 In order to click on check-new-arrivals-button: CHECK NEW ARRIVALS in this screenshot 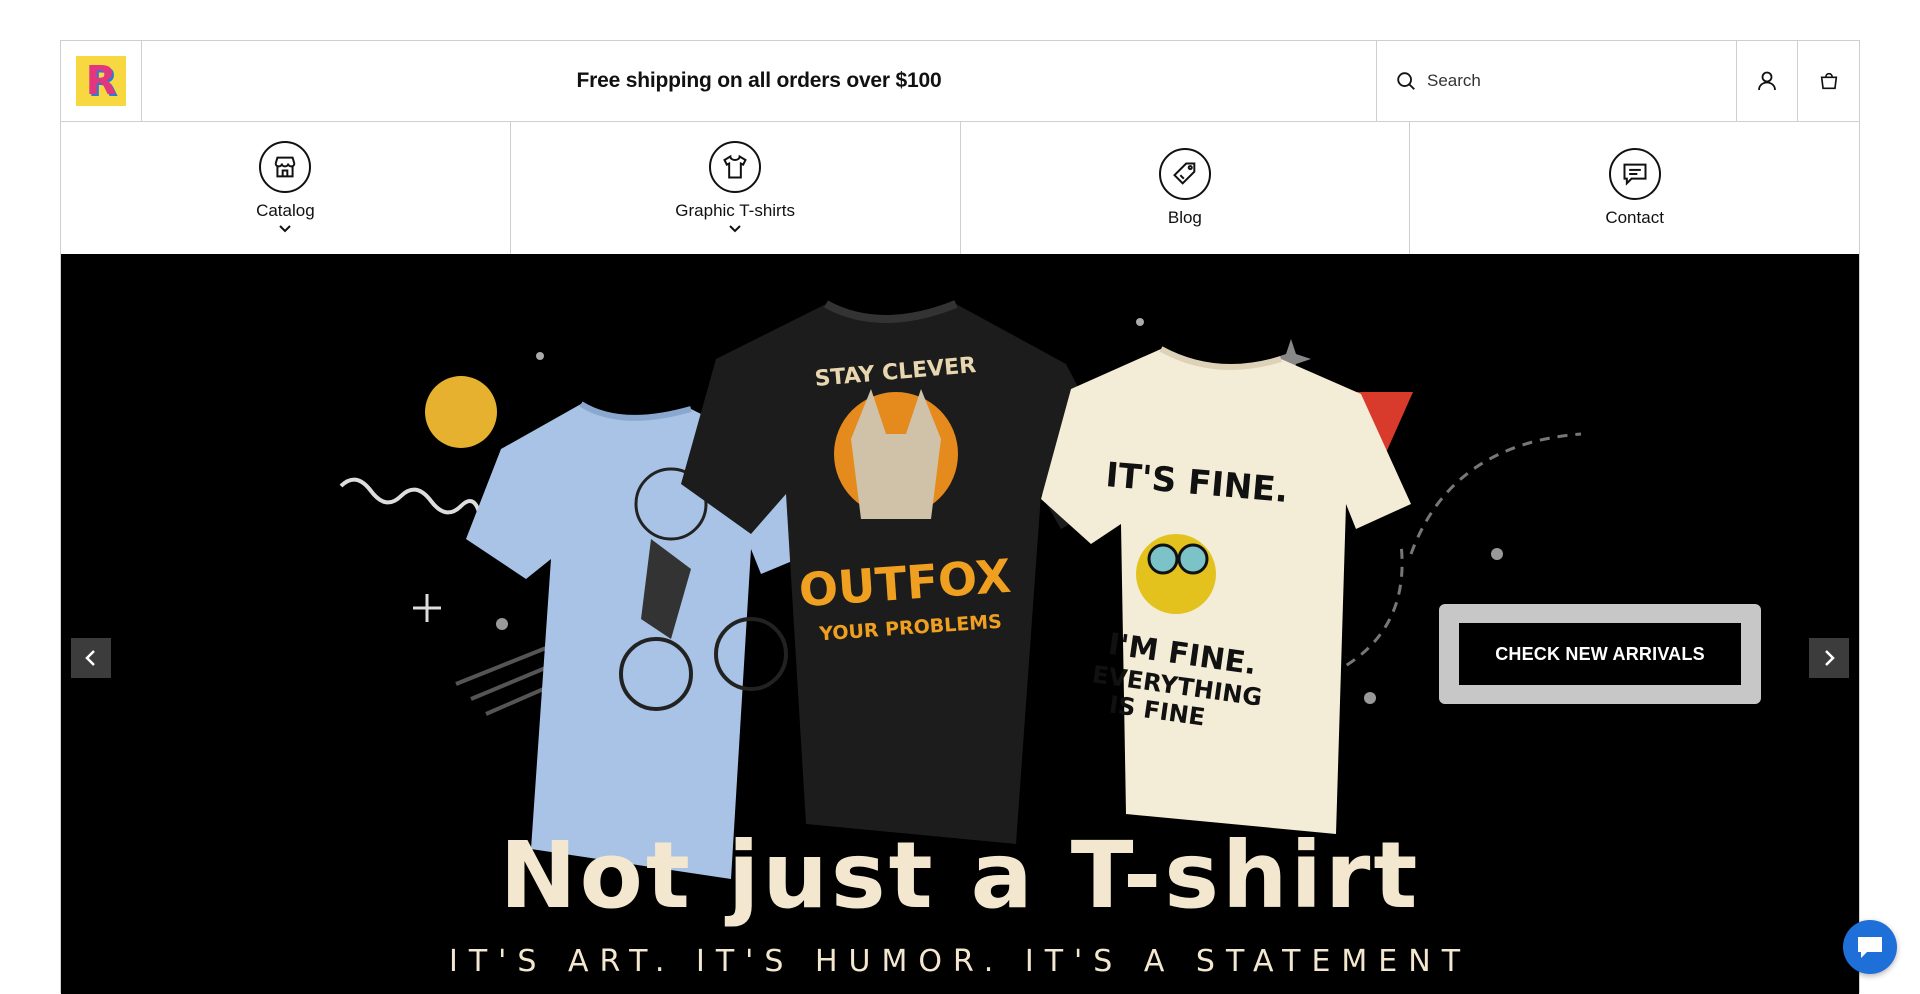, I will do `click(1600, 654)`.